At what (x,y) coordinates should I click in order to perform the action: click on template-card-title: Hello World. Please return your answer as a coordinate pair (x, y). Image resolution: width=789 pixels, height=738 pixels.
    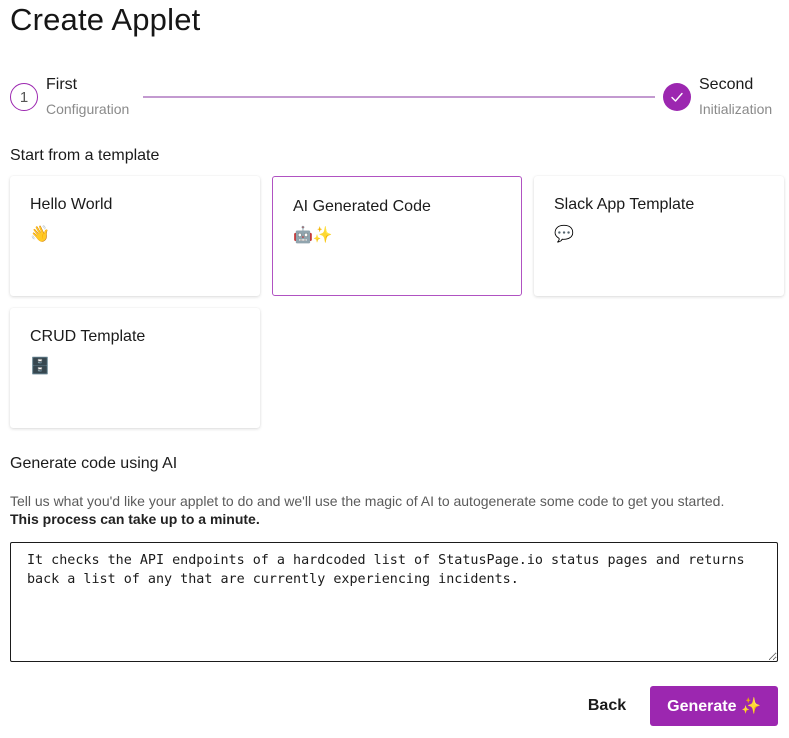
    Looking at the image, I should click on (71, 204).